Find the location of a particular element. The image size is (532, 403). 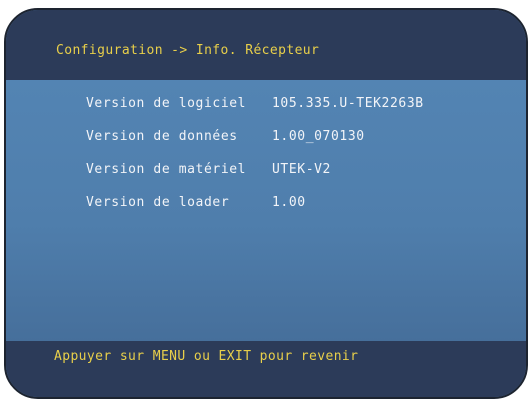

loader-version-row: Version de loader 1.00 is located at coordinates (196, 202).